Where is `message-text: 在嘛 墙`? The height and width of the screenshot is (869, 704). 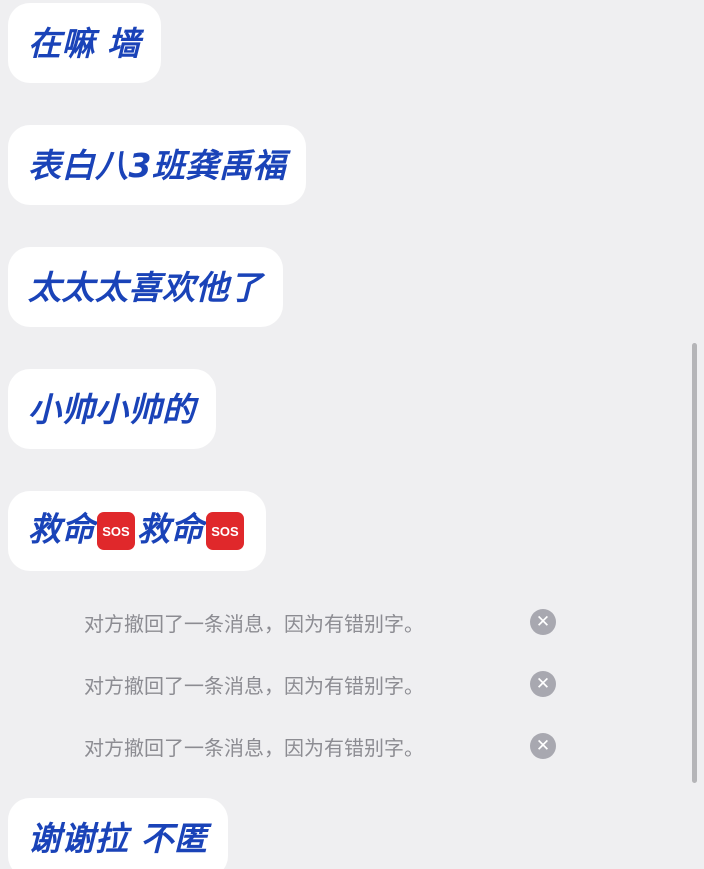
message-text: 在嘛 墙 is located at coordinates (84, 43).